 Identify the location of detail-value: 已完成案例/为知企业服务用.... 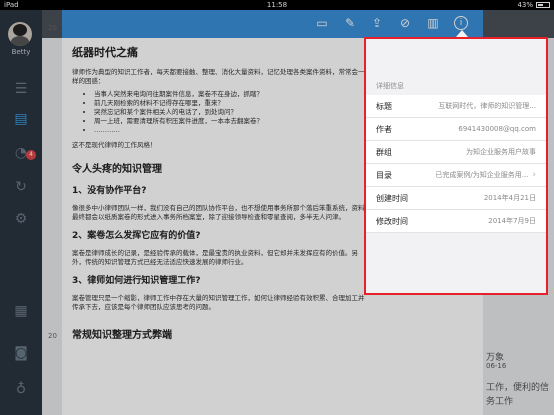
(482, 175).